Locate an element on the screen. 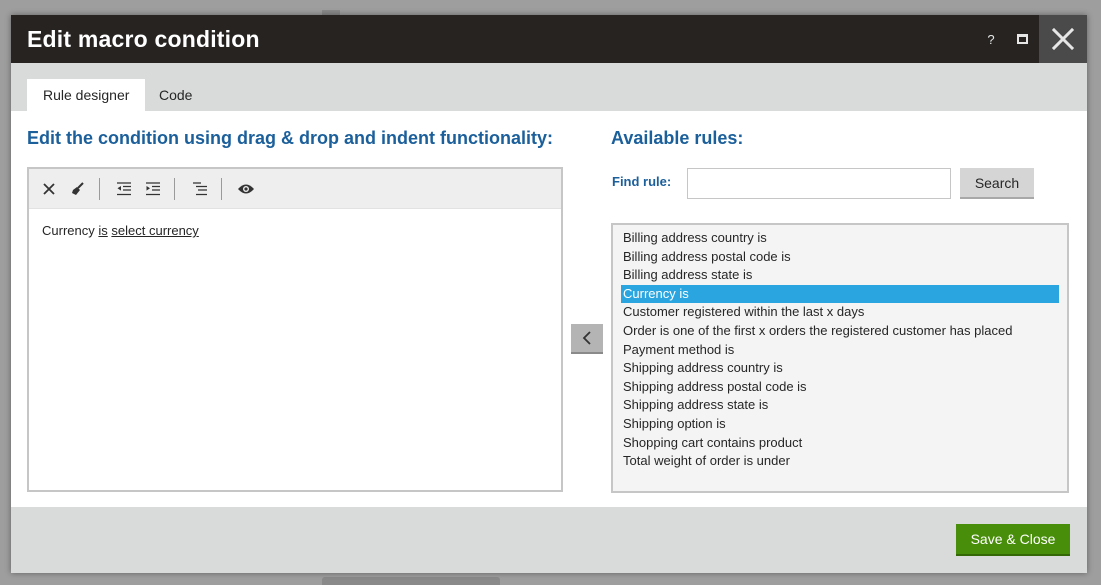 The width and height of the screenshot is (1101, 585). indent-icon is located at coordinates (153, 189).